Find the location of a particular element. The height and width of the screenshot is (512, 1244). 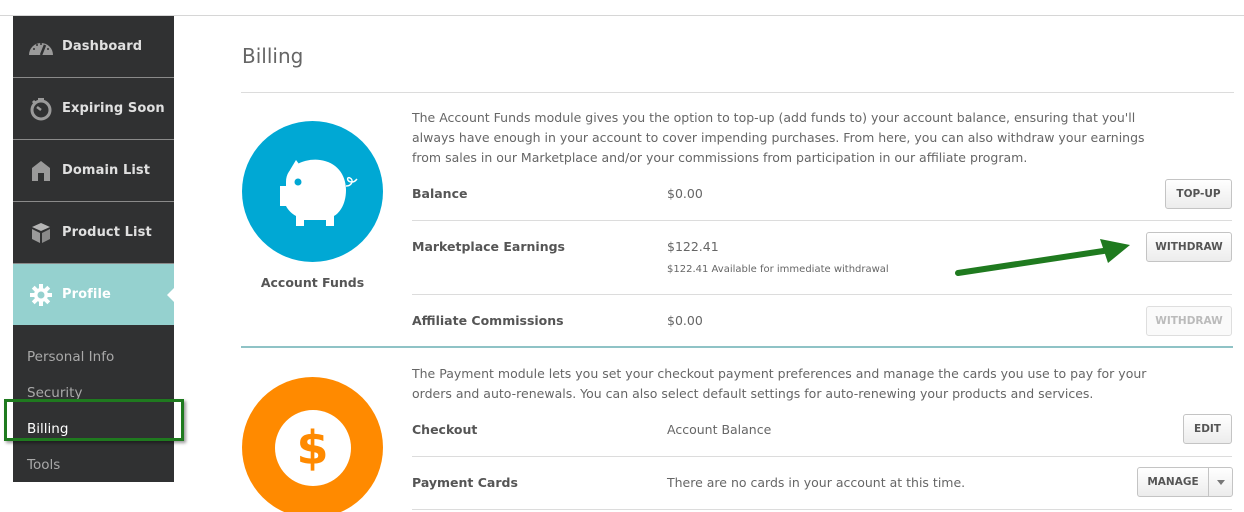

account-funds-icon is located at coordinates (312, 191).